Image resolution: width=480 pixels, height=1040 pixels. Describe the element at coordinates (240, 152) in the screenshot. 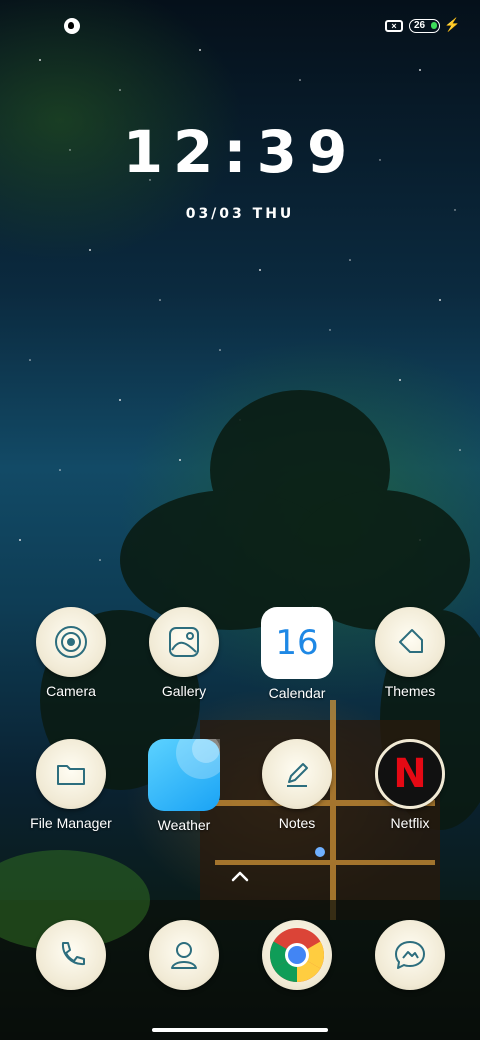

I see `clock: 12:39` at that location.